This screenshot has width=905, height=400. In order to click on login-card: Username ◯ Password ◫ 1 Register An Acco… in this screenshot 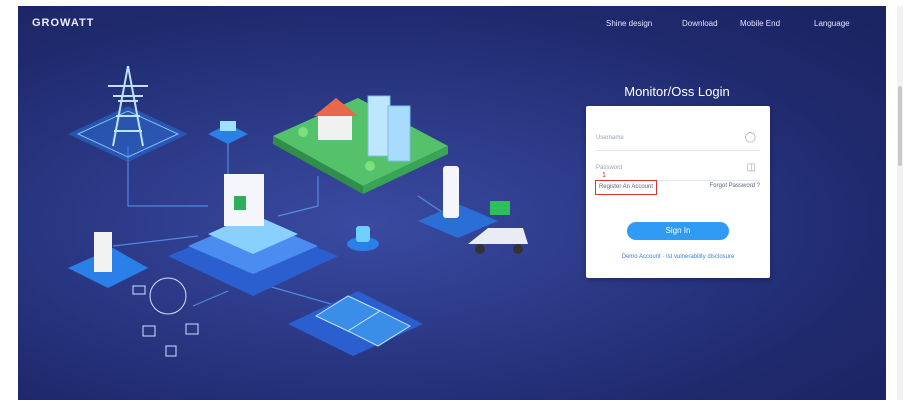, I will do `click(678, 192)`.